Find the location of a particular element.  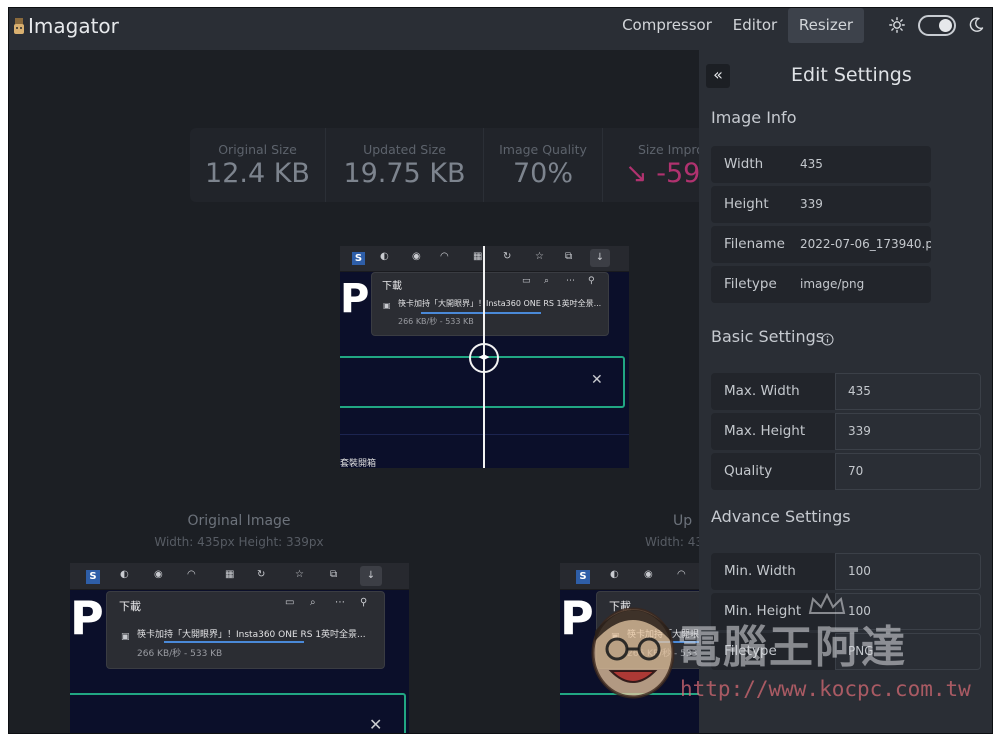

row-value: 339 is located at coordinates (859, 204).